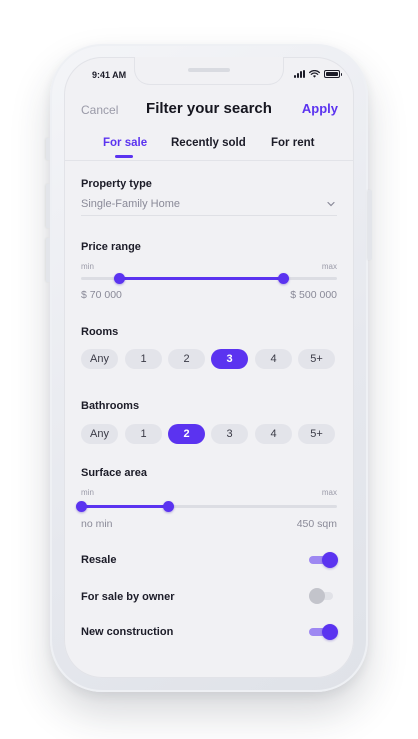  I want to click on price-min-label: min, so click(87, 266).